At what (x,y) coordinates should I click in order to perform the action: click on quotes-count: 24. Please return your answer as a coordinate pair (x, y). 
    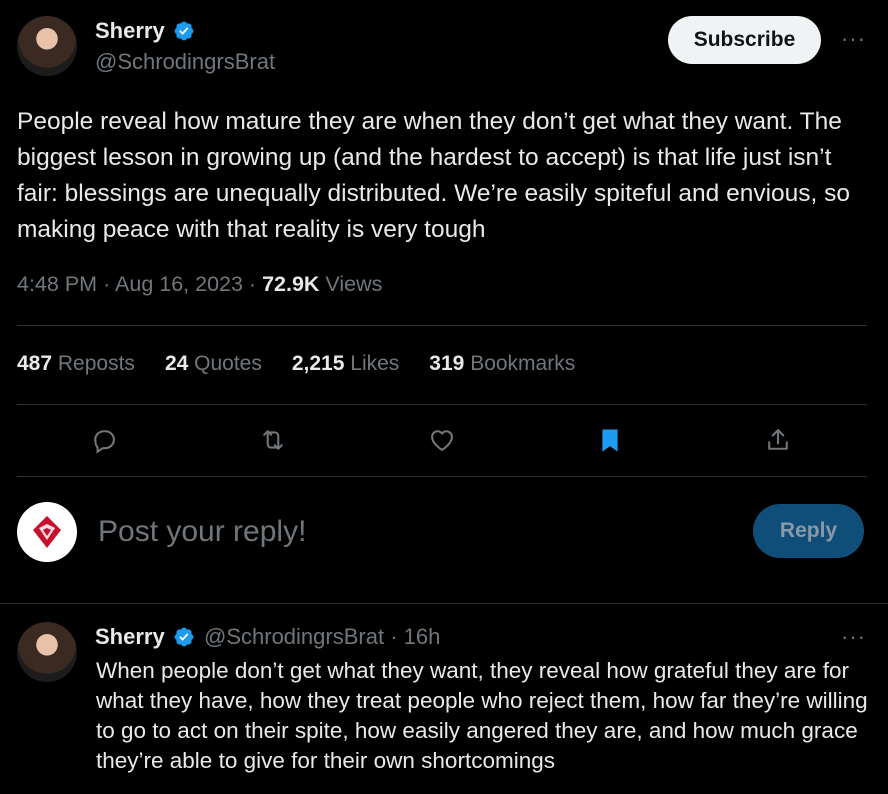
    Looking at the image, I should click on (176, 363).